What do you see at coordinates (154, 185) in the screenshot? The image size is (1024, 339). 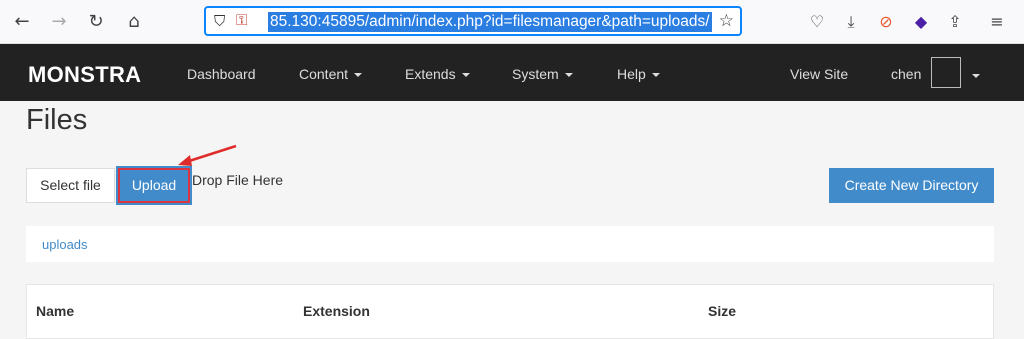 I see `upload-button: Upload` at bounding box center [154, 185].